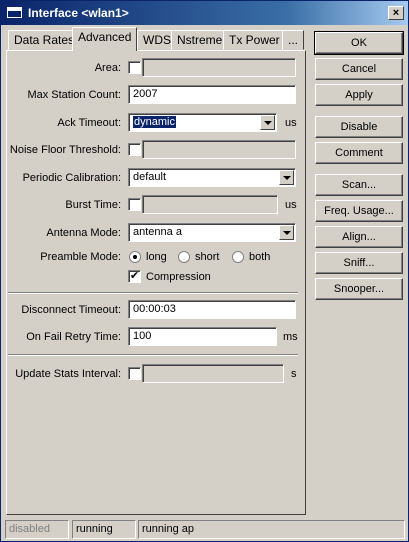  I want to click on window-icon, so click(14, 12).